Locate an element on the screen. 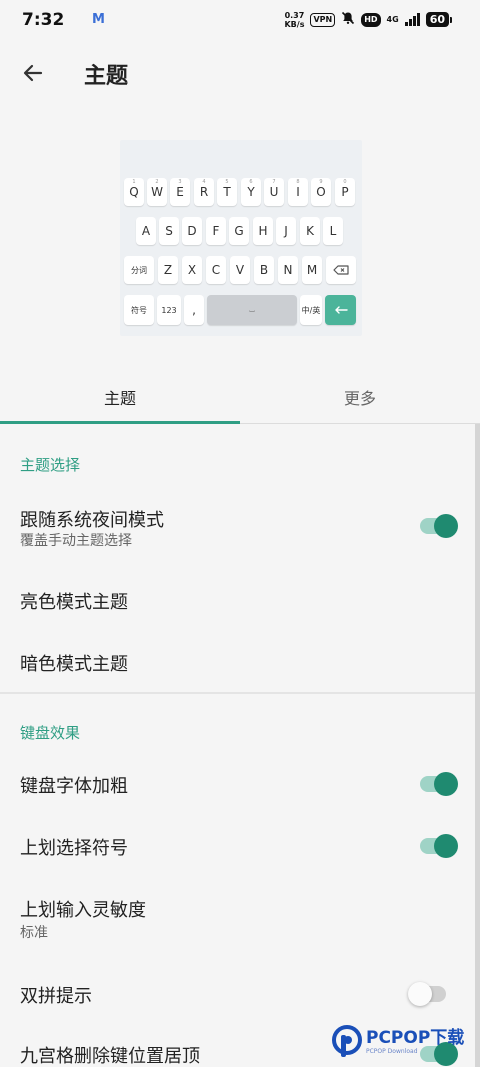 The height and width of the screenshot is (1067, 480). key-numbers: 123 is located at coordinates (169, 310).